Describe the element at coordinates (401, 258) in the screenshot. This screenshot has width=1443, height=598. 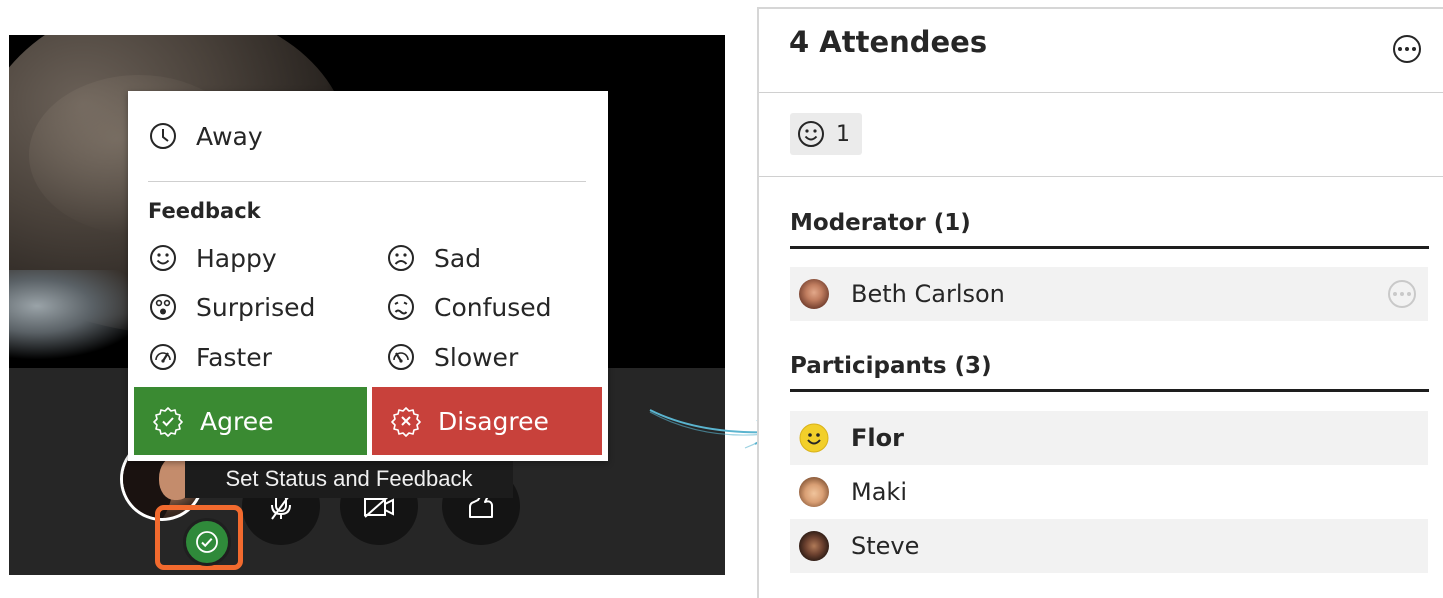
I see `sad-face-icon` at that location.